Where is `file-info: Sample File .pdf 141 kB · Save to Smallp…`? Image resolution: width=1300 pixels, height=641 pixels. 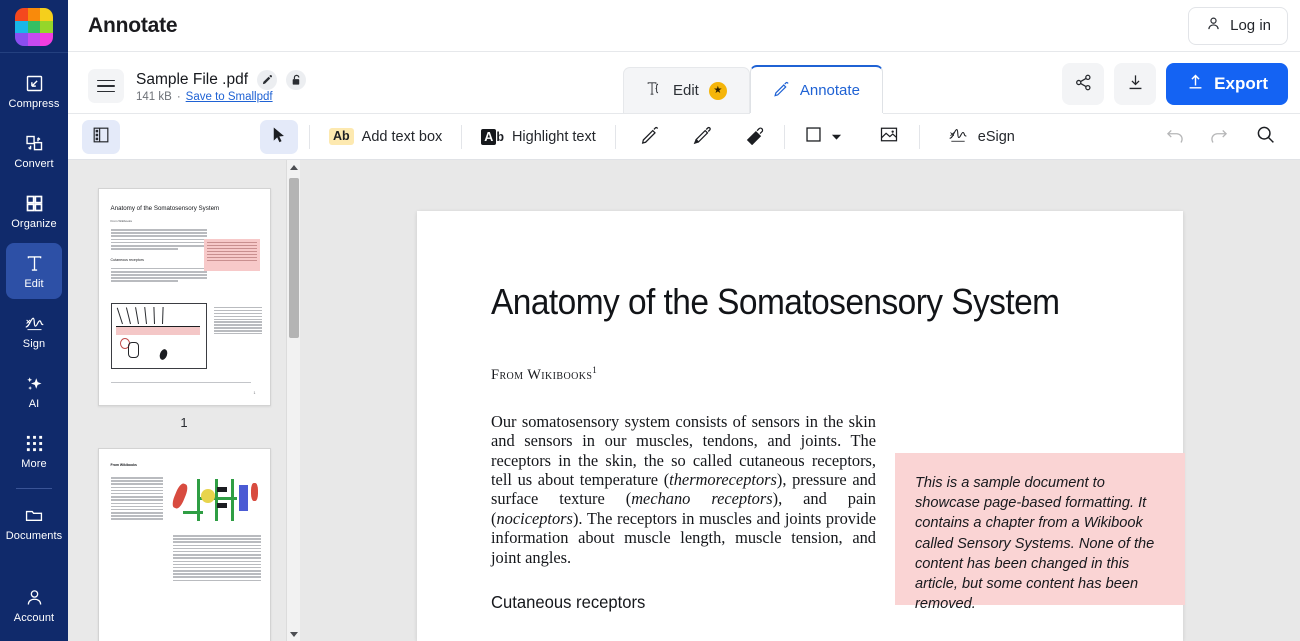
file-info: Sample File .pdf 141 kB · Save to Smallp… is located at coordinates (197, 91).